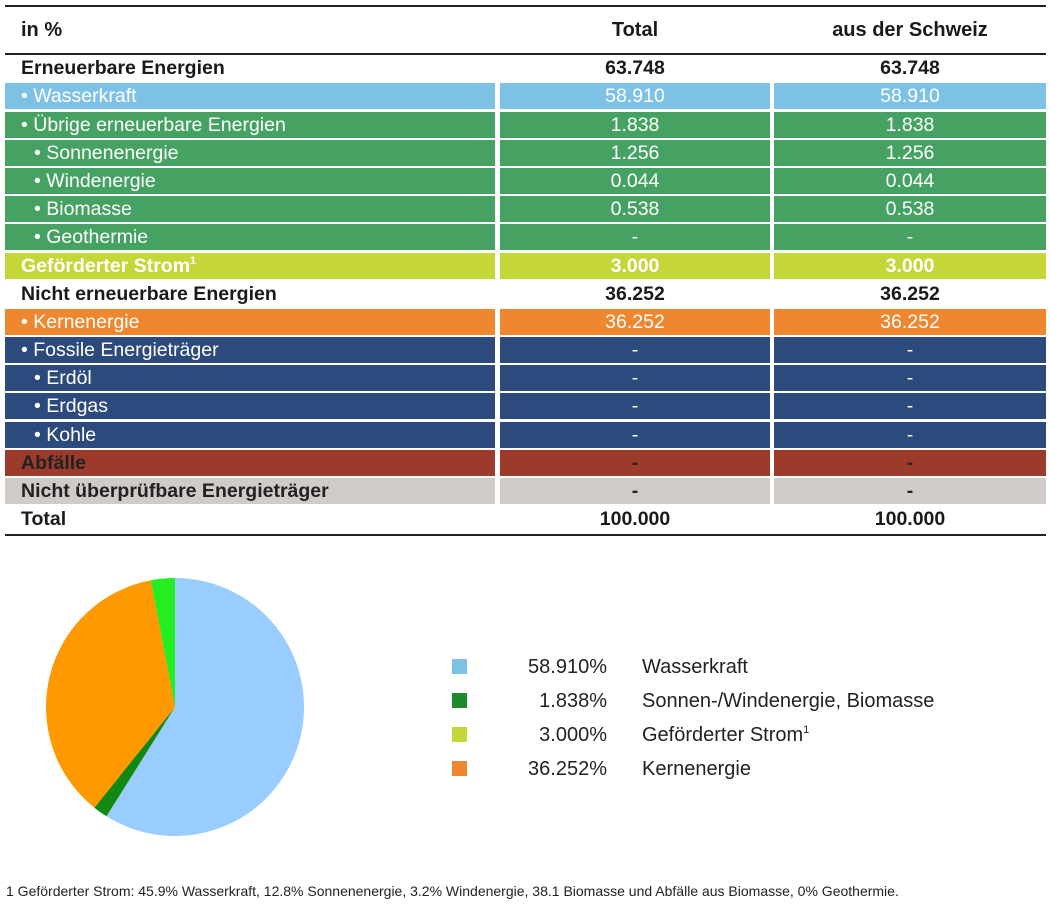  What do you see at coordinates (635, 68) in the screenshot?
I see `row-total-text: 63.748` at bounding box center [635, 68].